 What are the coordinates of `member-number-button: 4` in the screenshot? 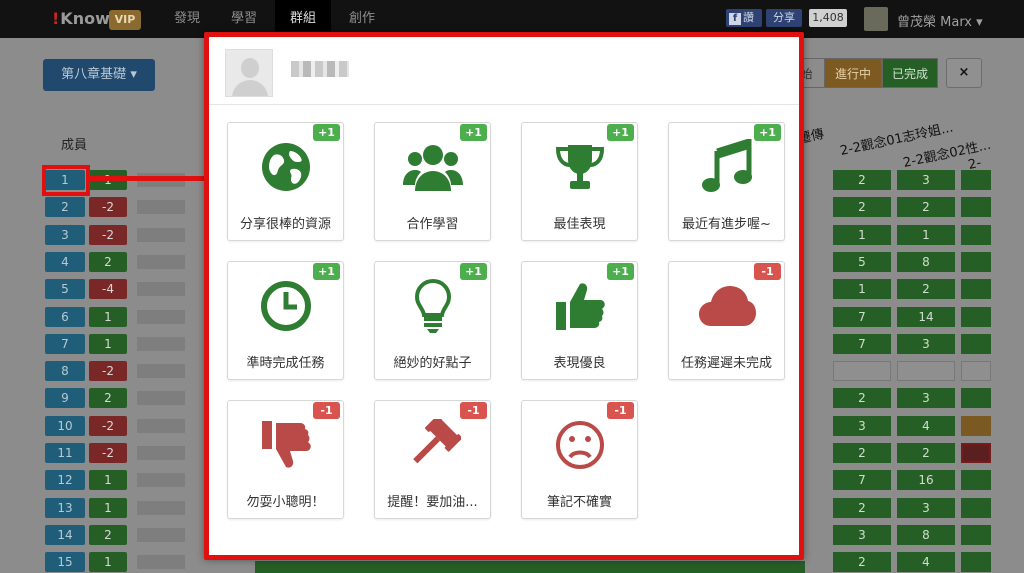 It's located at (65, 261).